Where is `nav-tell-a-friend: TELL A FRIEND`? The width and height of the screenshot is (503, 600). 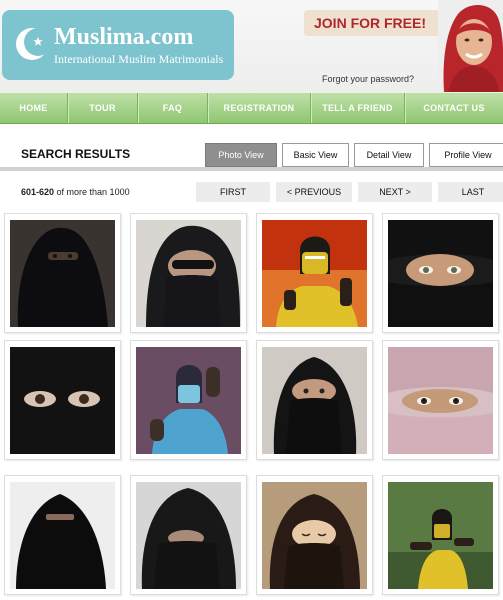
nav-tell-a-friend: TELL A FRIEND is located at coordinates (358, 108).